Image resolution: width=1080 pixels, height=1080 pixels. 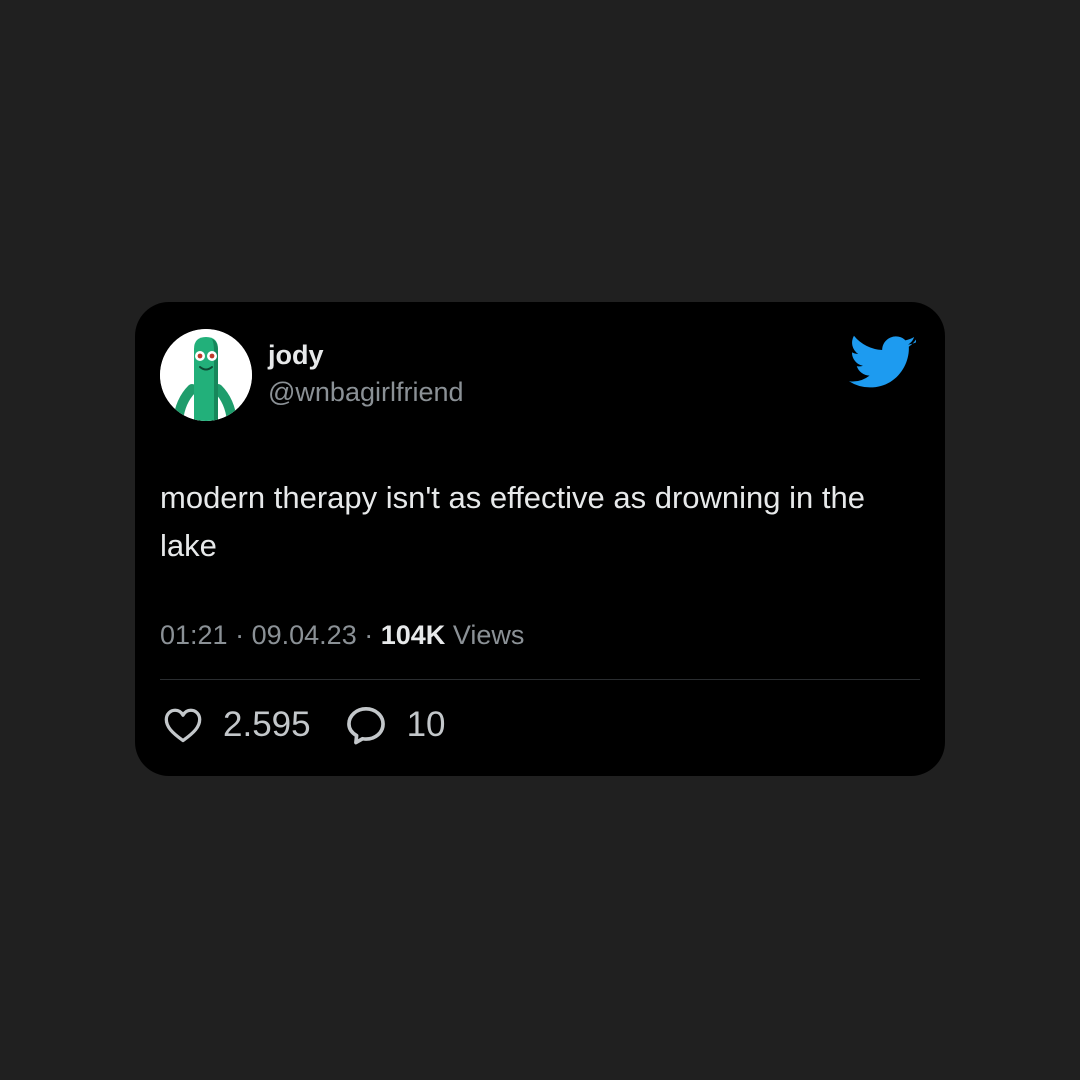 What do you see at coordinates (183, 725) in the screenshot?
I see `heart-icon` at bounding box center [183, 725].